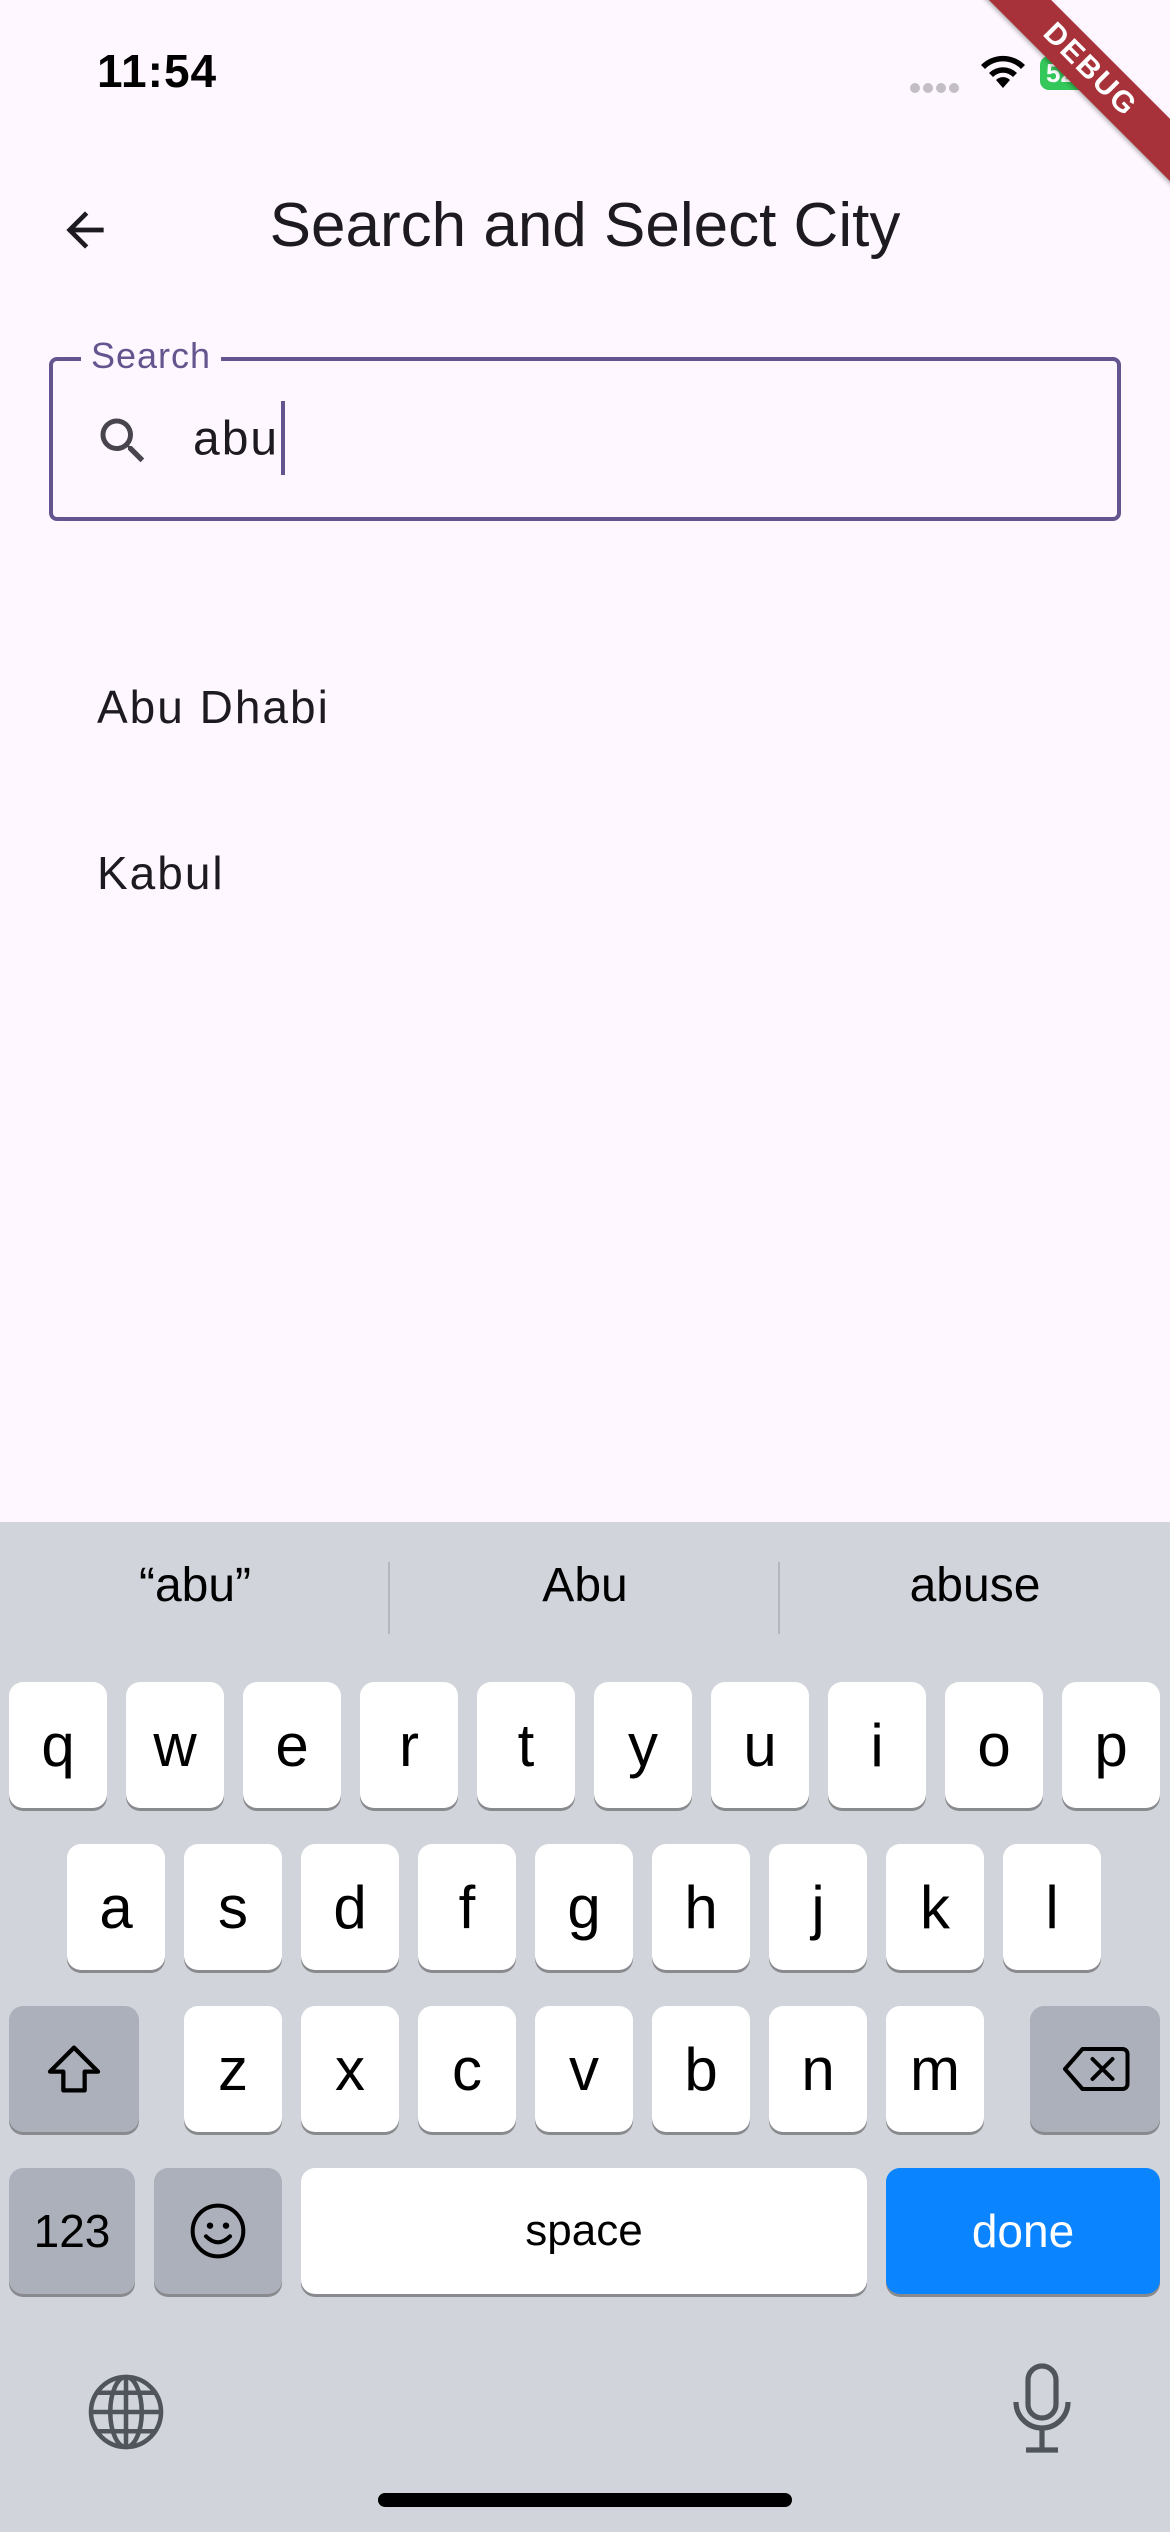  I want to click on shift-key, so click(74, 2069).